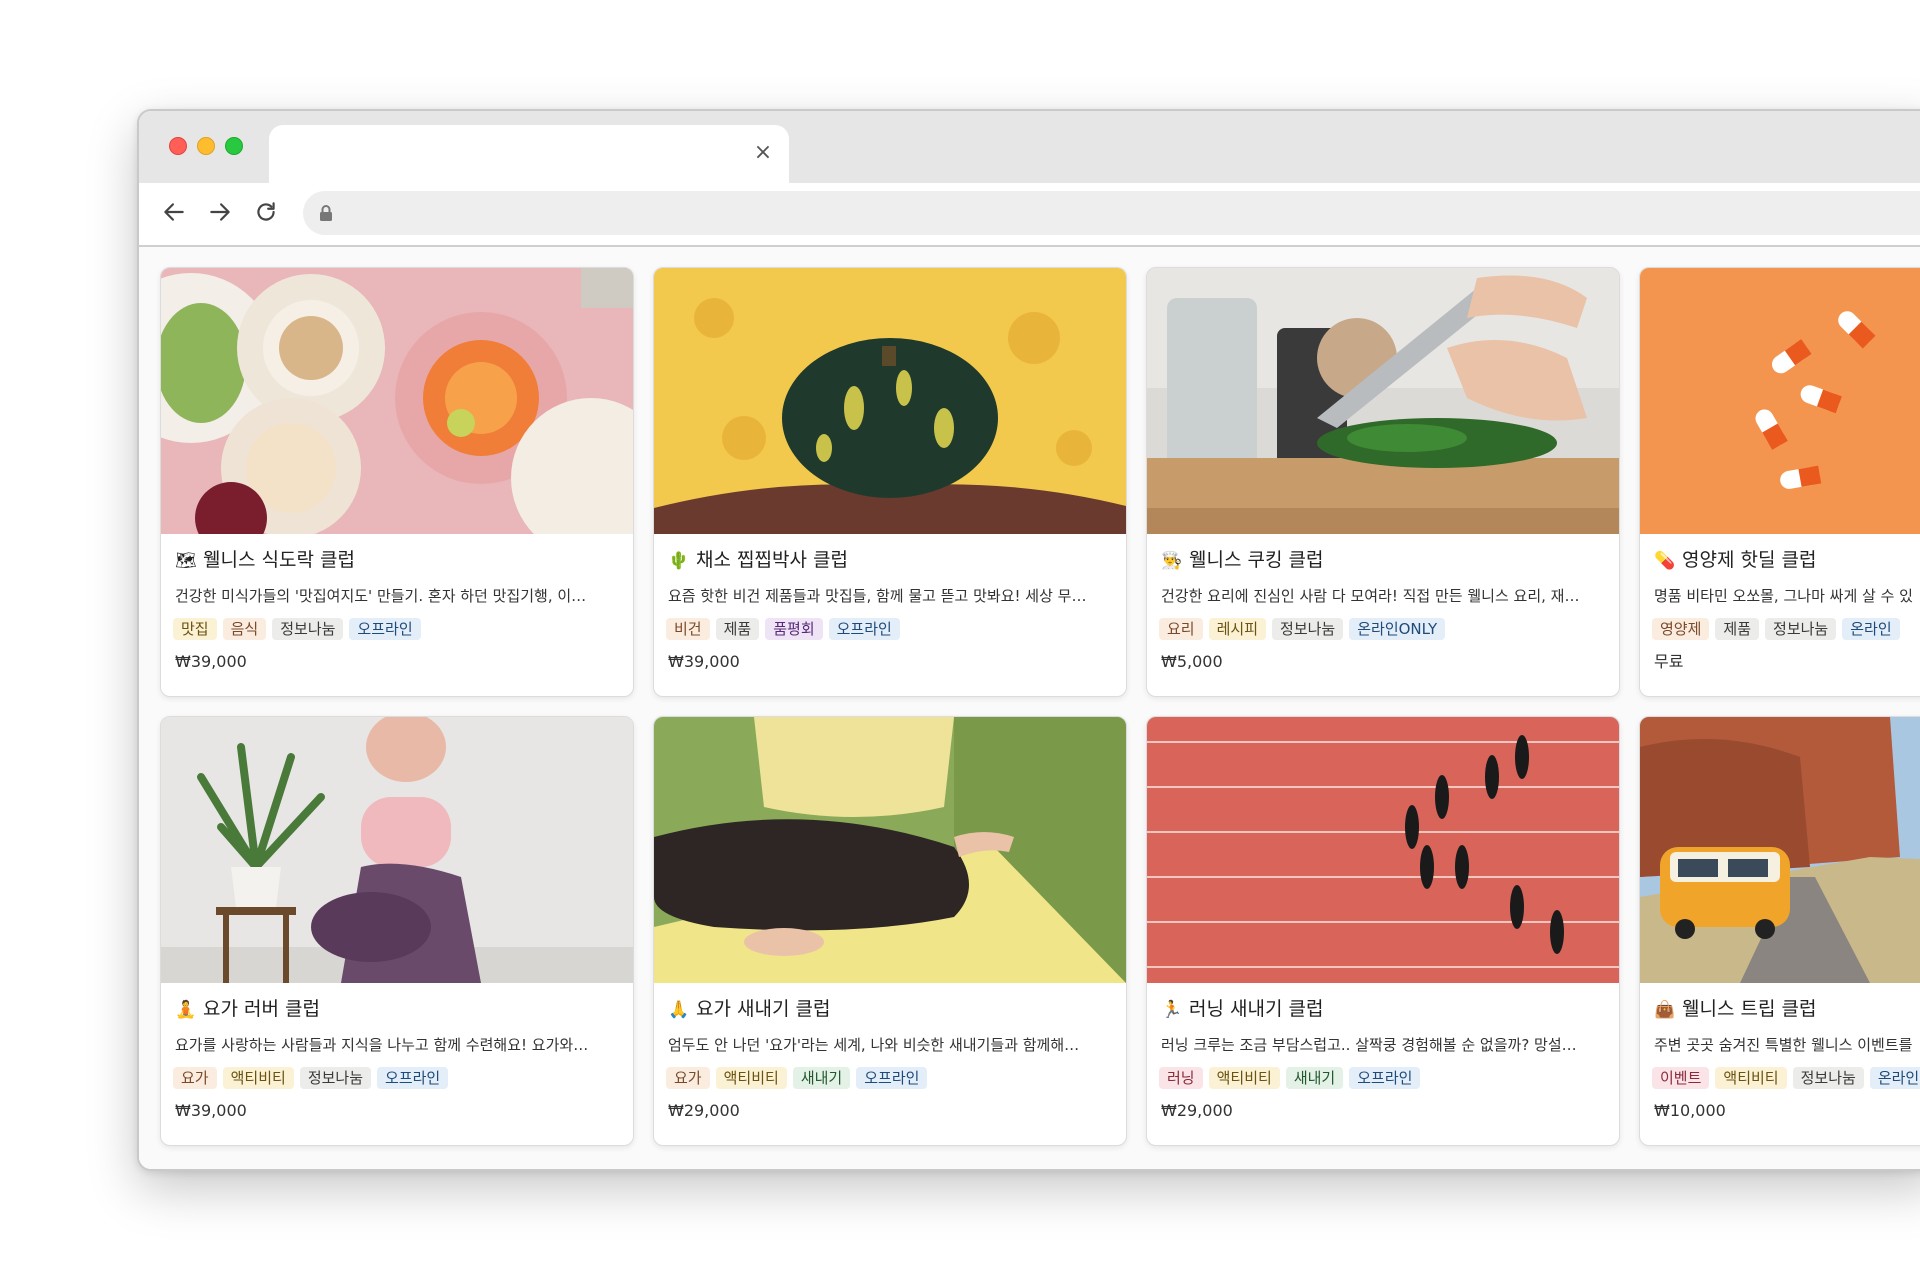 This screenshot has height=1280, width=1920. What do you see at coordinates (1181, 629) in the screenshot?
I see `tag: 요리` at bounding box center [1181, 629].